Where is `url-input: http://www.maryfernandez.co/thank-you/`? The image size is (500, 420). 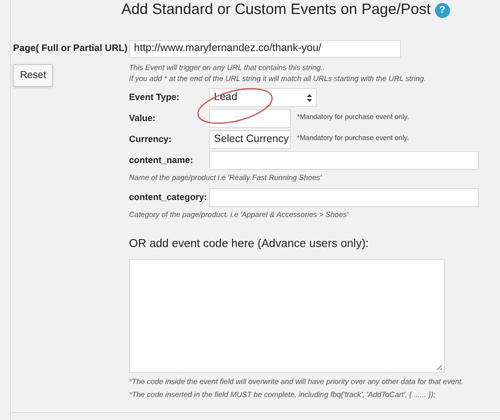 url-input: http://www.maryfernandez.co/thank-you/ is located at coordinates (265, 49).